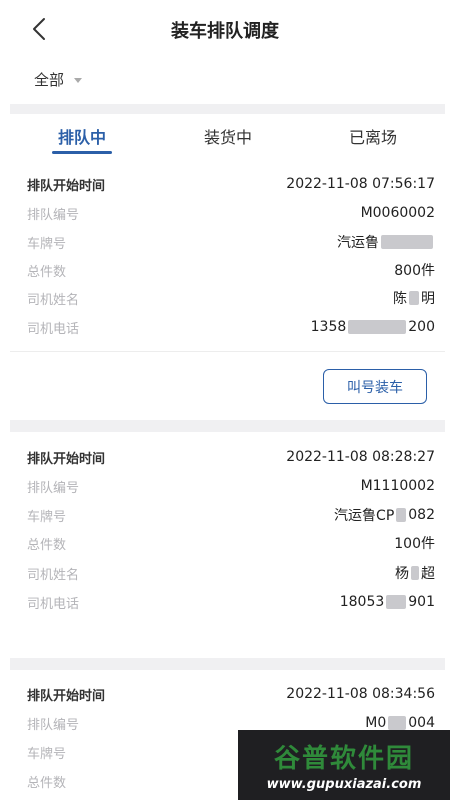 This screenshot has width=450, height=800. I want to click on driver-value: 陈 明, so click(414, 298).